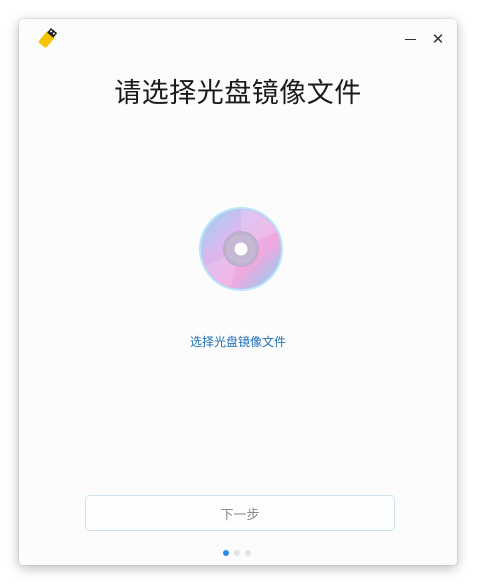  I want to click on close-button: ✕, so click(438, 39).